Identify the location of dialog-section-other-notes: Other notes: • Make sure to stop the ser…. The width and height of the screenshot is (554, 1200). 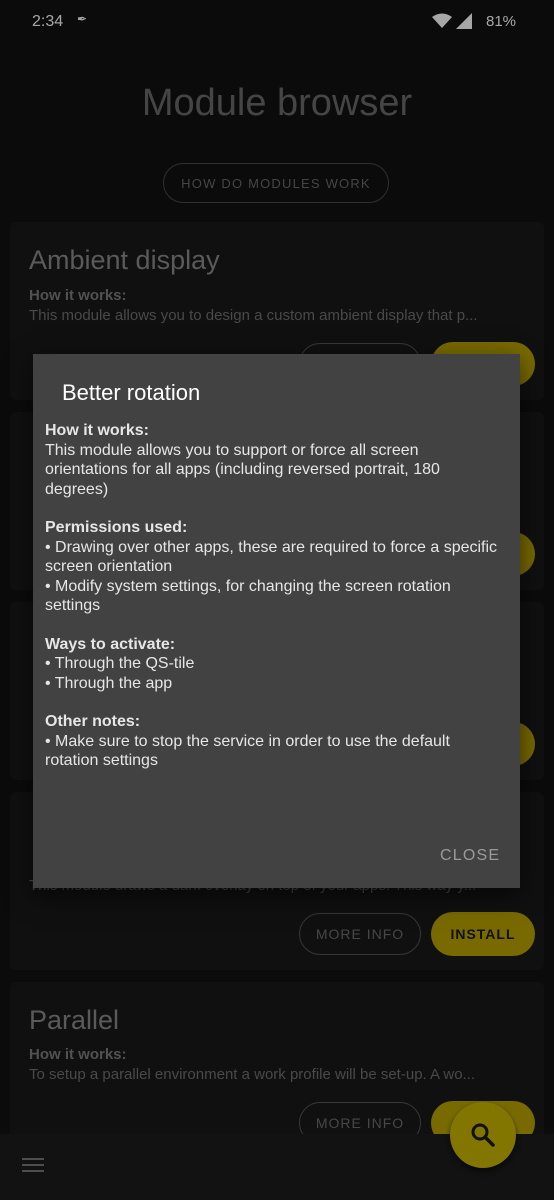
(275, 741).